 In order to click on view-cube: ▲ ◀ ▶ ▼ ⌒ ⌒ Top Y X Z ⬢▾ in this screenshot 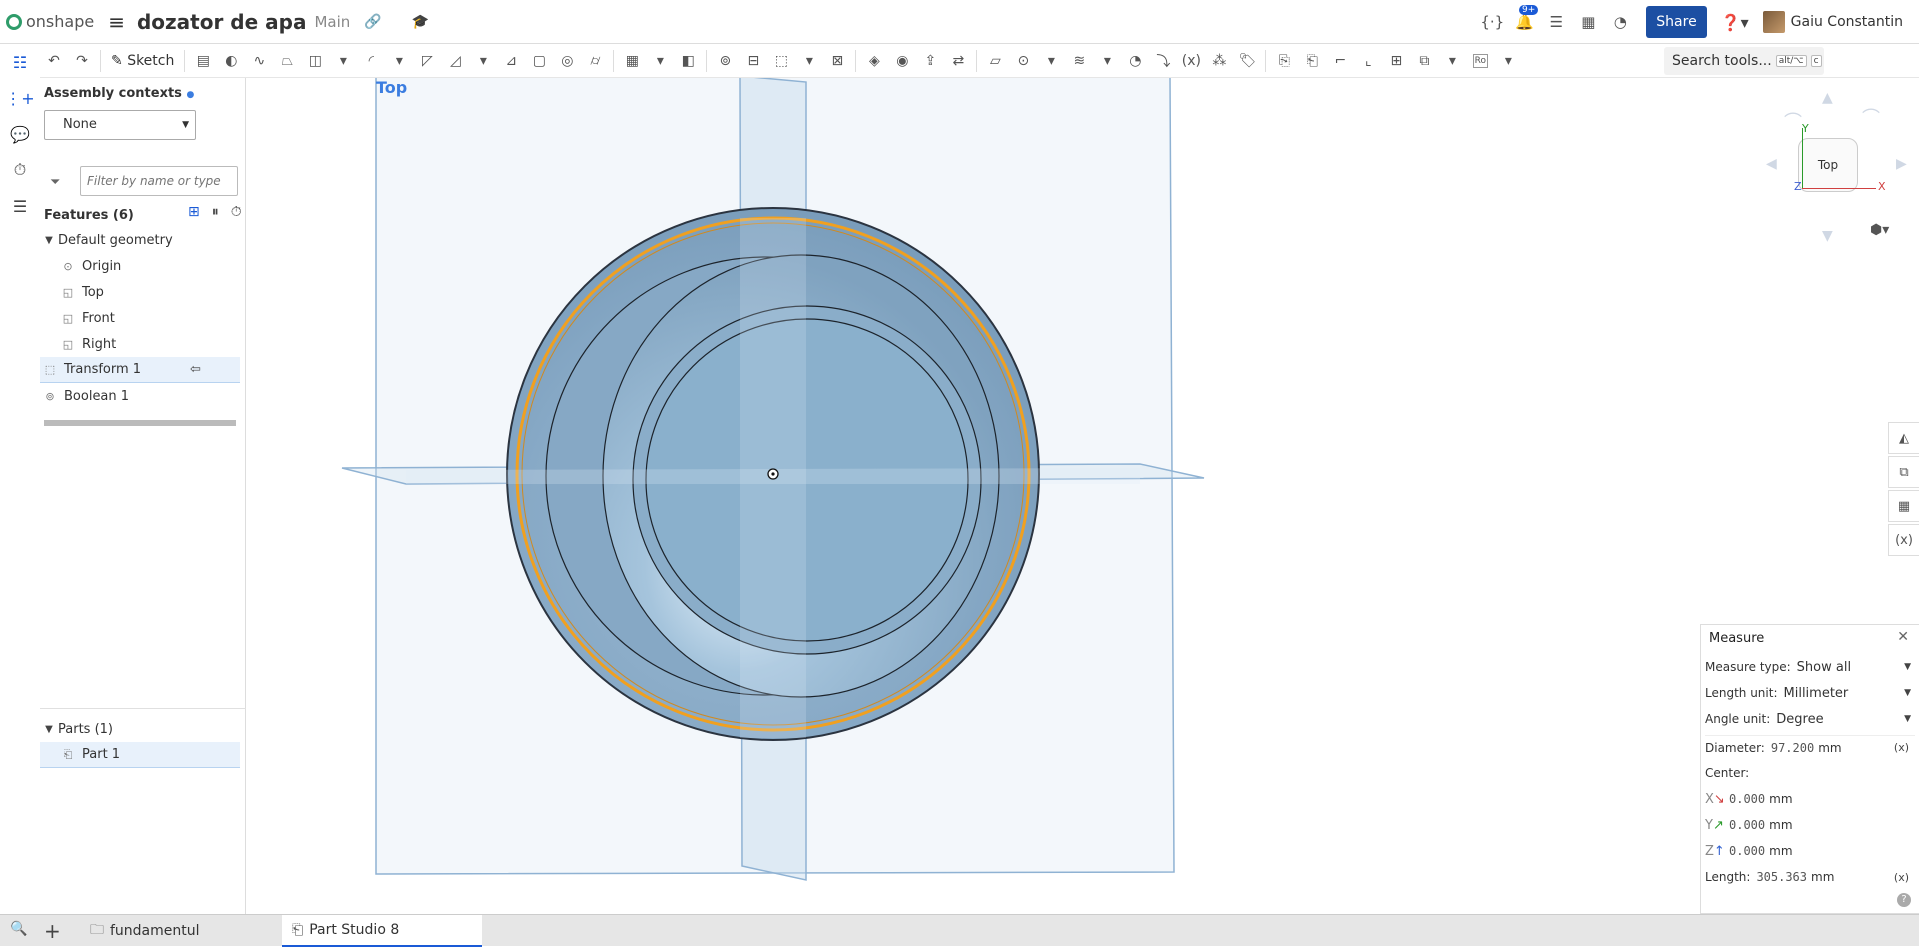, I will do `click(1836, 170)`.